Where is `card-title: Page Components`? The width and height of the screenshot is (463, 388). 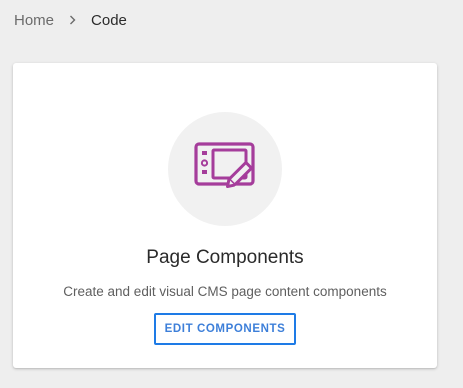
card-title: Page Components is located at coordinates (225, 257).